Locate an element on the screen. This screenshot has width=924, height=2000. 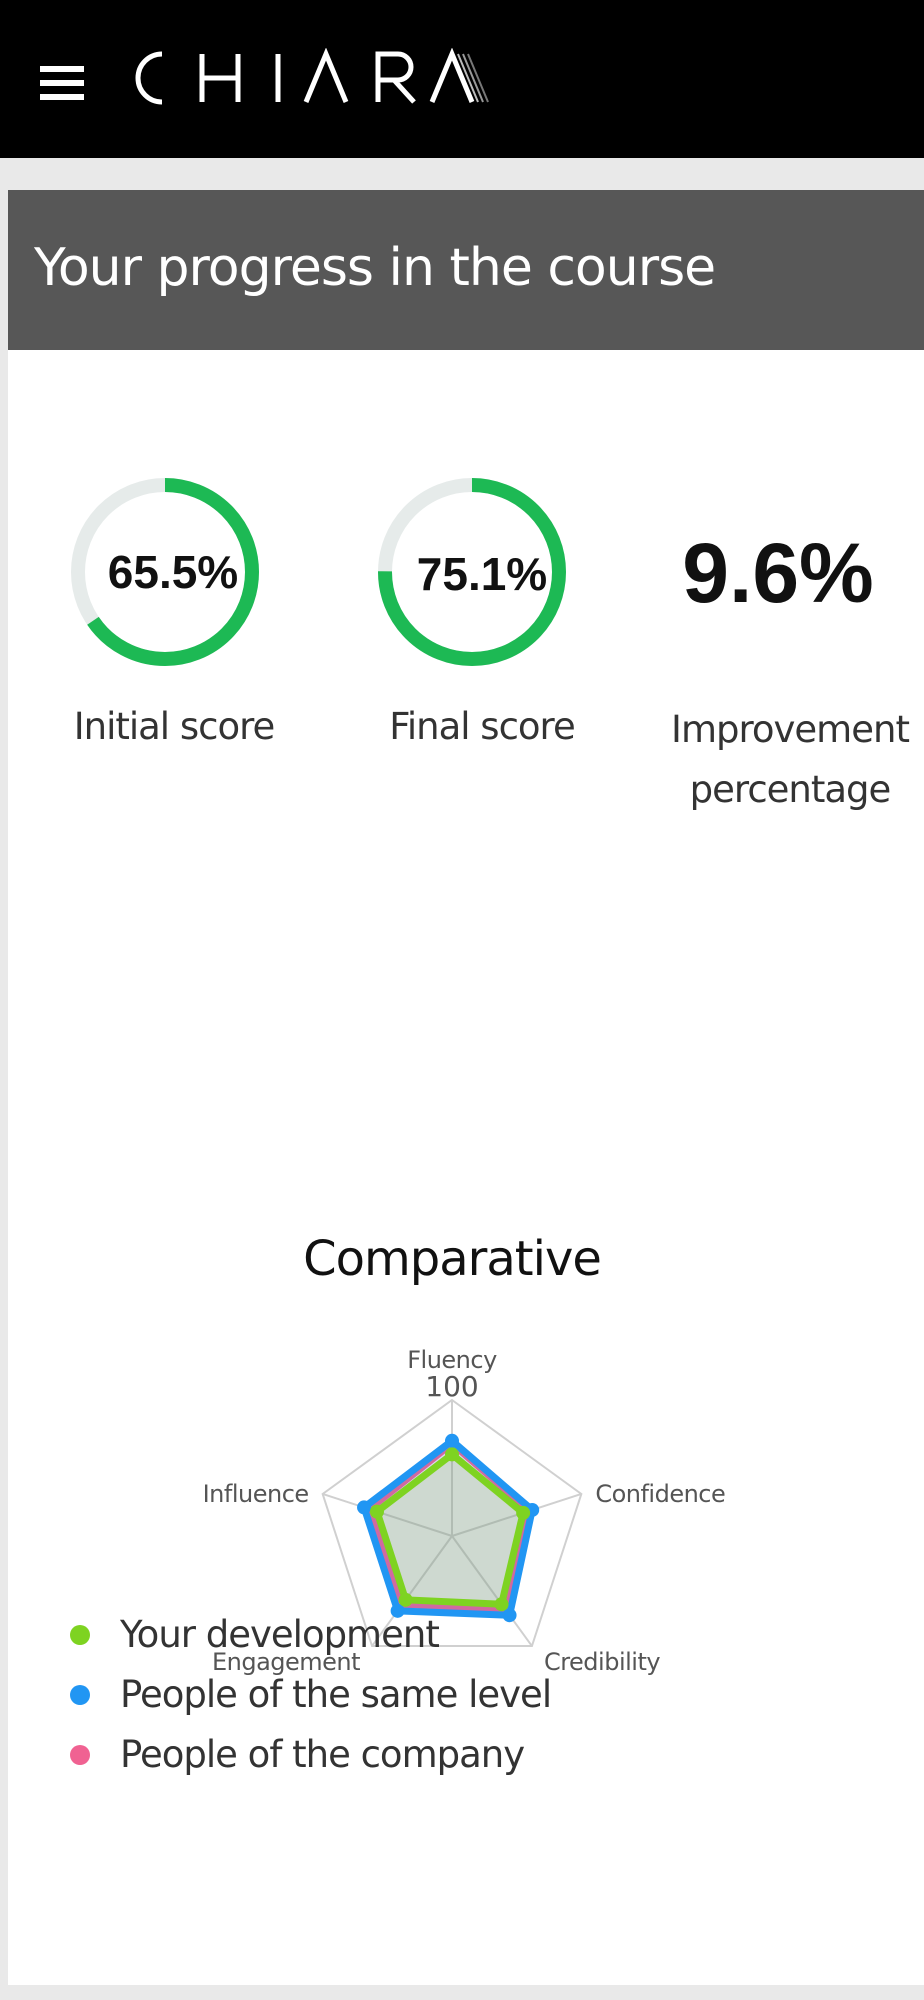
legend-label: People of the company is located at coordinates (322, 1754).